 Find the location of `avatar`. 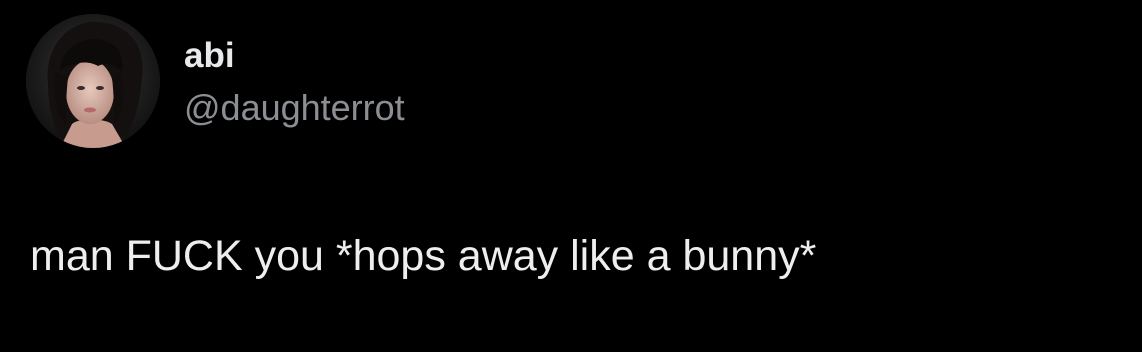

avatar is located at coordinates (93, 81).